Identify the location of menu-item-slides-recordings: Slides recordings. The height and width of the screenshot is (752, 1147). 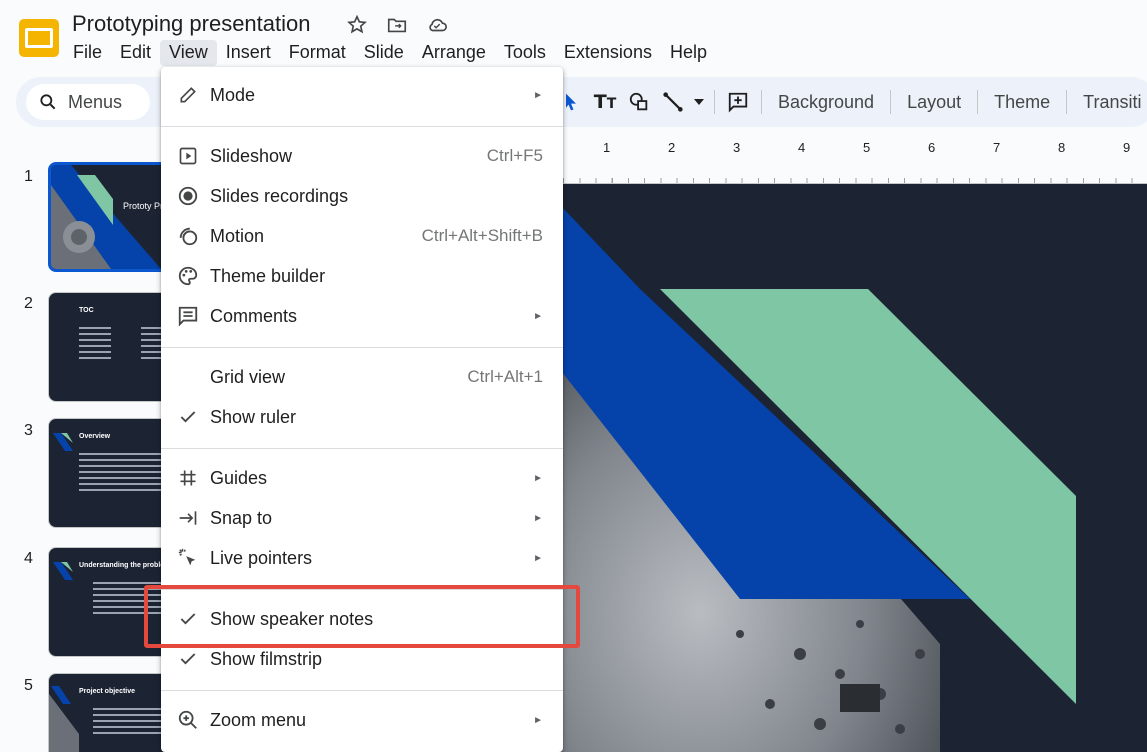
(362, 196).